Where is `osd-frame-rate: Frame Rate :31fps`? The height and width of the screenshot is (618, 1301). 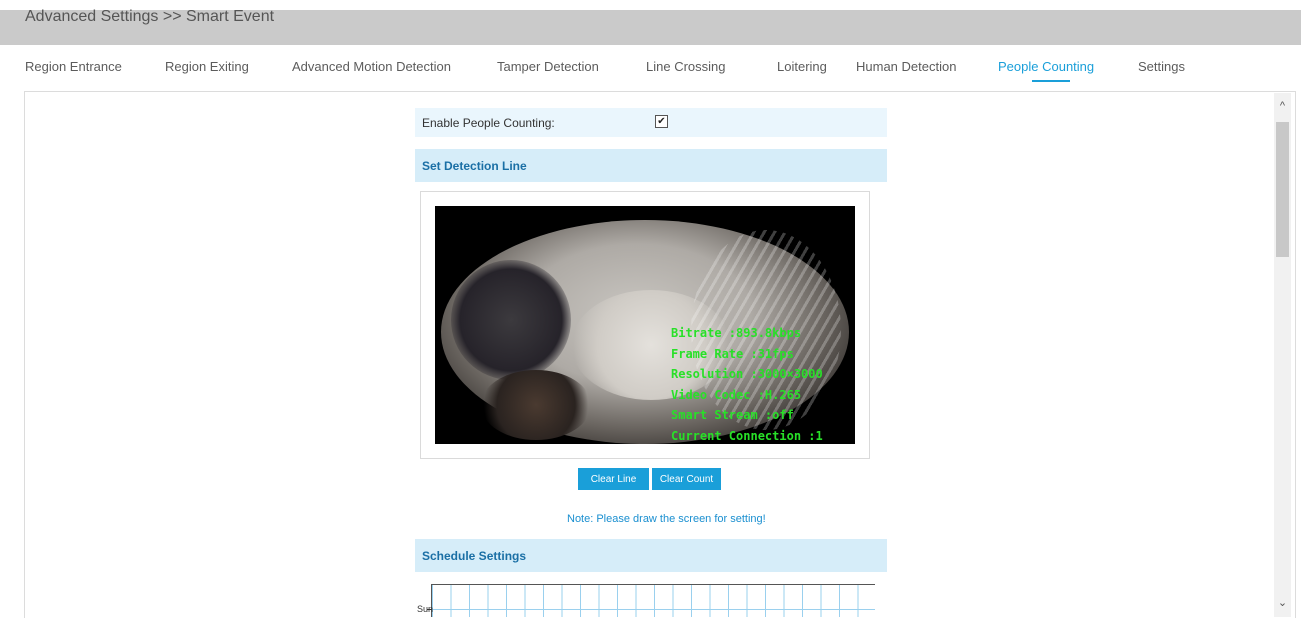
osd-frame-rate: Frame Rate :31fps is located at coordinates (732, 353).